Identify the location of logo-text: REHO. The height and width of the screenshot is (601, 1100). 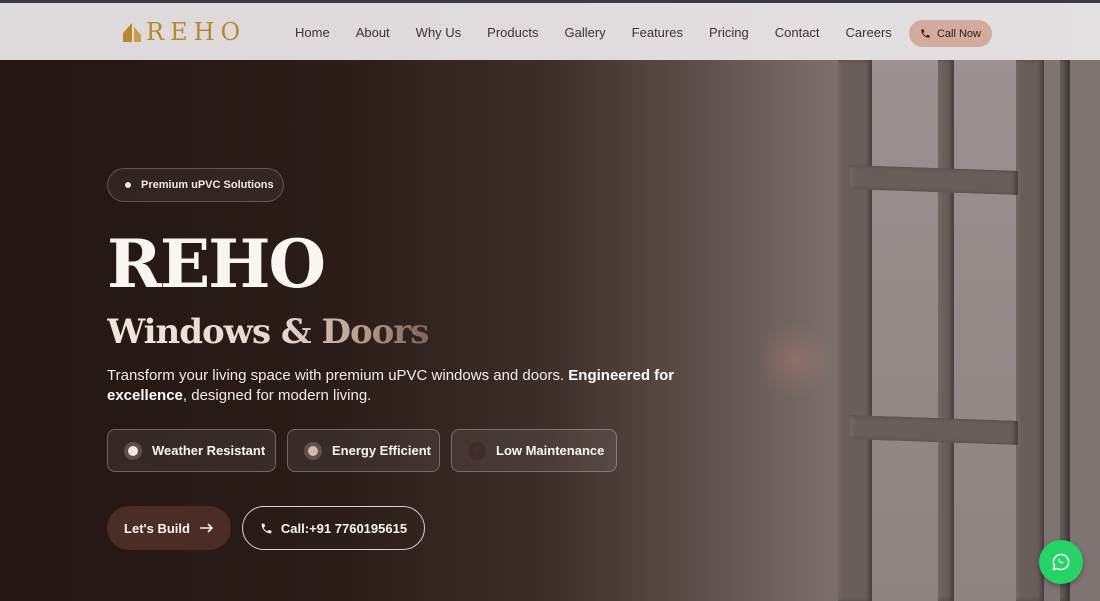
(196, 32).